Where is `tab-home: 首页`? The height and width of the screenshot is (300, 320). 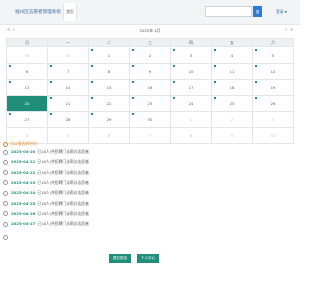
tab-home: 首页 is located at coordinates (70, 12).